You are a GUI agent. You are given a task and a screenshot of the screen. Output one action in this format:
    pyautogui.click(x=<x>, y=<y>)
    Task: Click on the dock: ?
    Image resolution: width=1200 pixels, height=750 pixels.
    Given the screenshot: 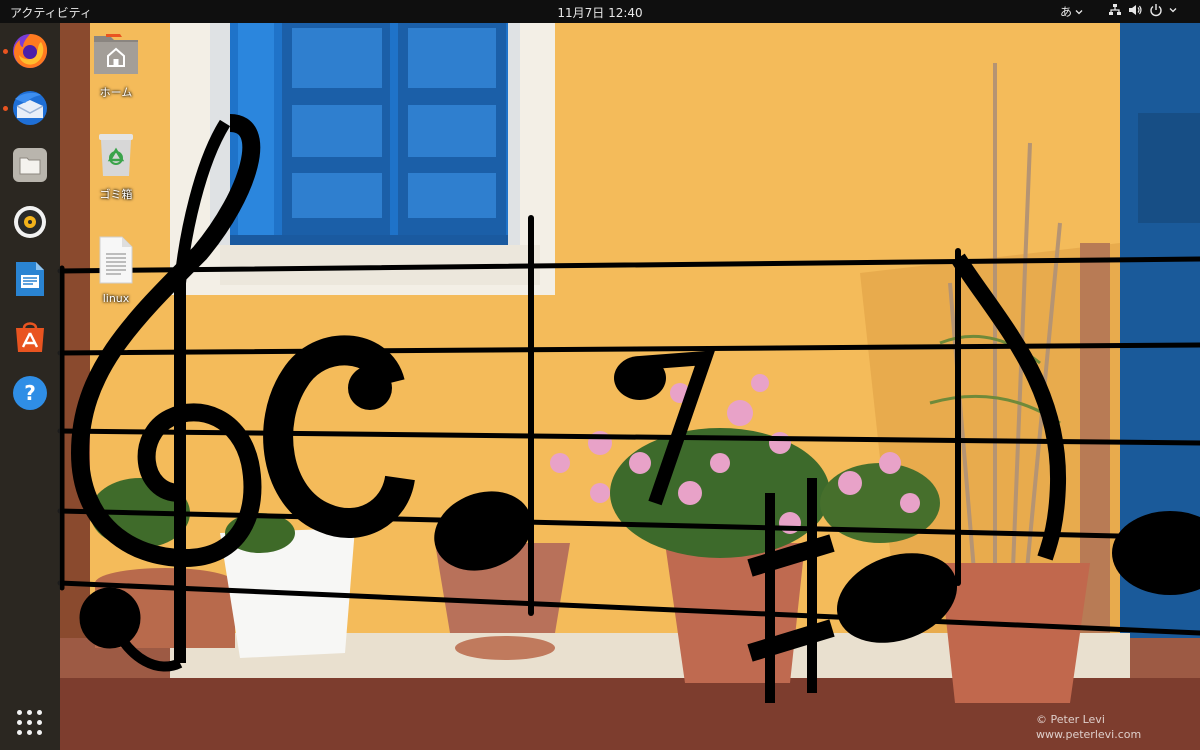 What is the action you would take?
    pyautogui.click(x=30, y=386)
    